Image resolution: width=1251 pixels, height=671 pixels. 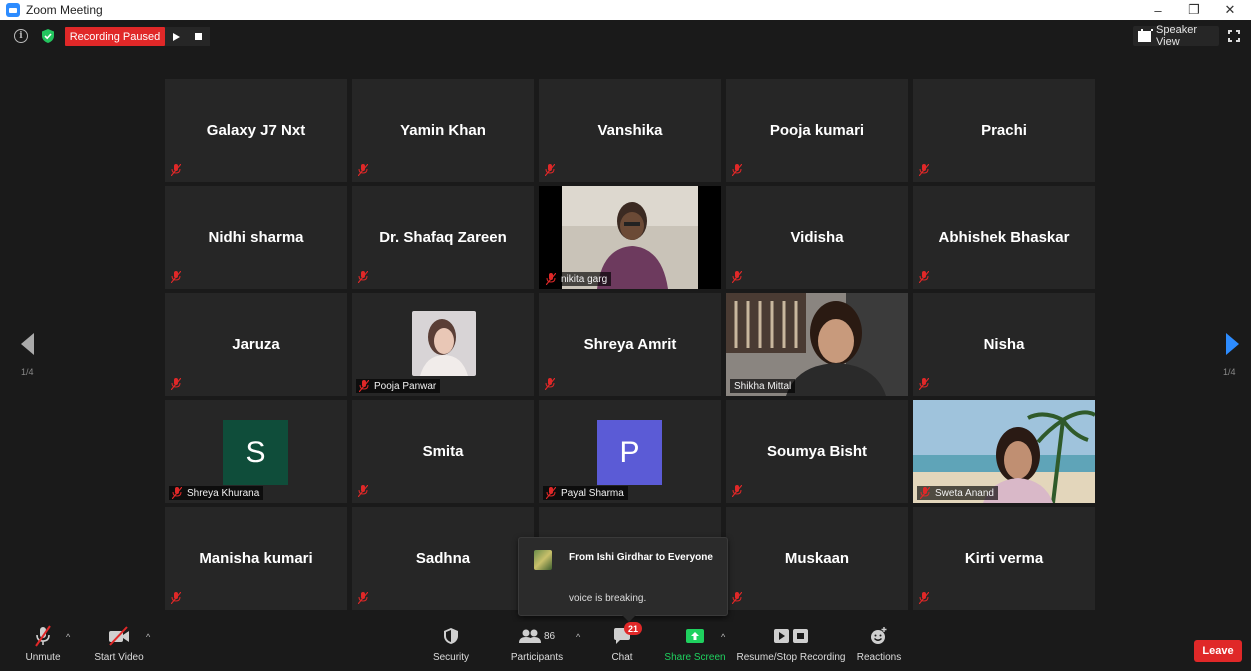 I want to click on participant-name: Nisha, so click(x=1004, y=344).